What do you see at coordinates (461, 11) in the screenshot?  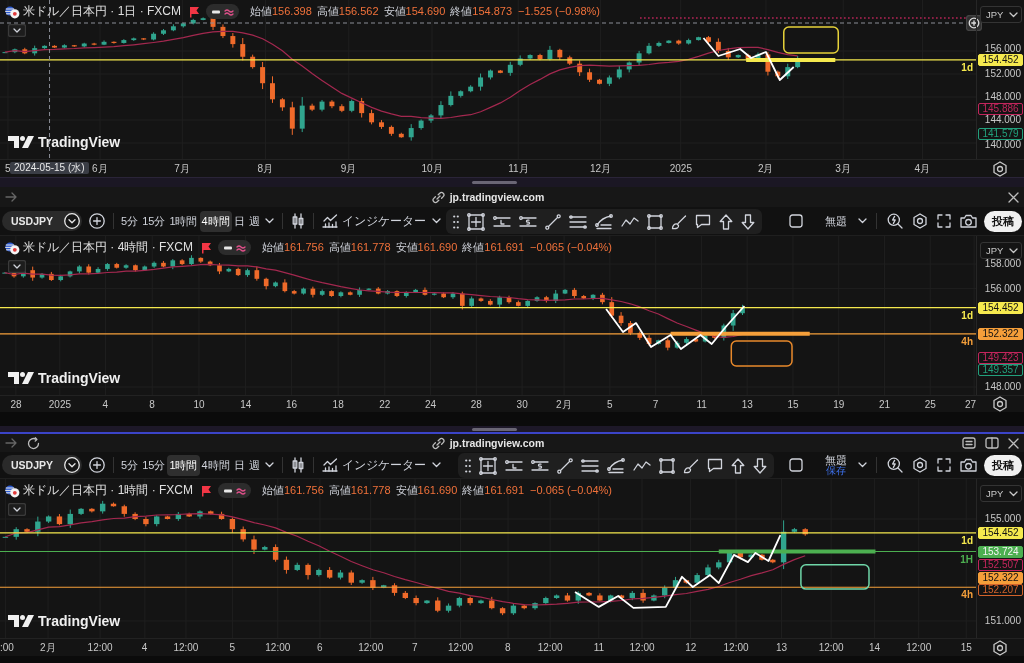 I see `ohlc-label: 終値` at bounding box center [461, 11].